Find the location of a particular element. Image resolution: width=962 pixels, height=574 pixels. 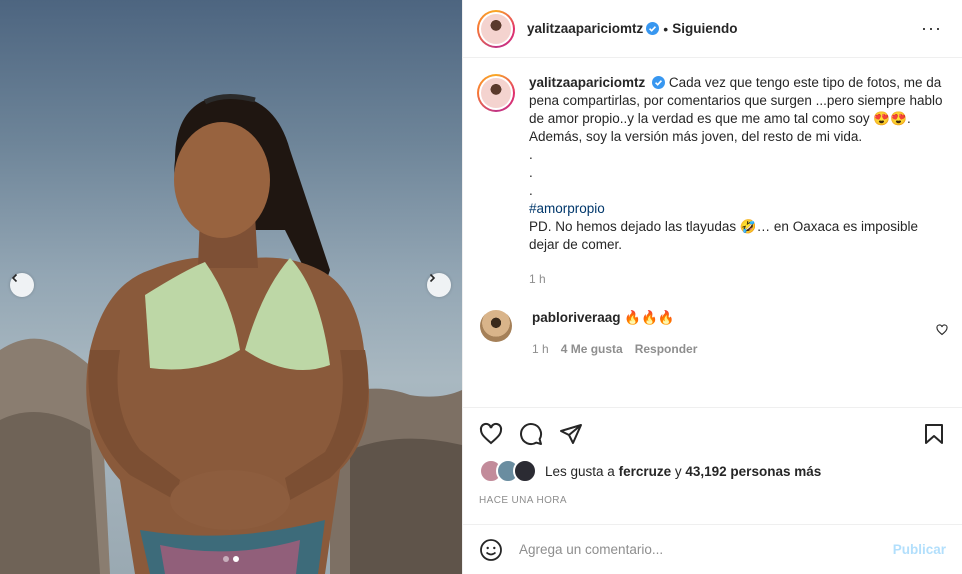

comment-text: 🔥🔥🔥 is located at coordinates (649, 317).